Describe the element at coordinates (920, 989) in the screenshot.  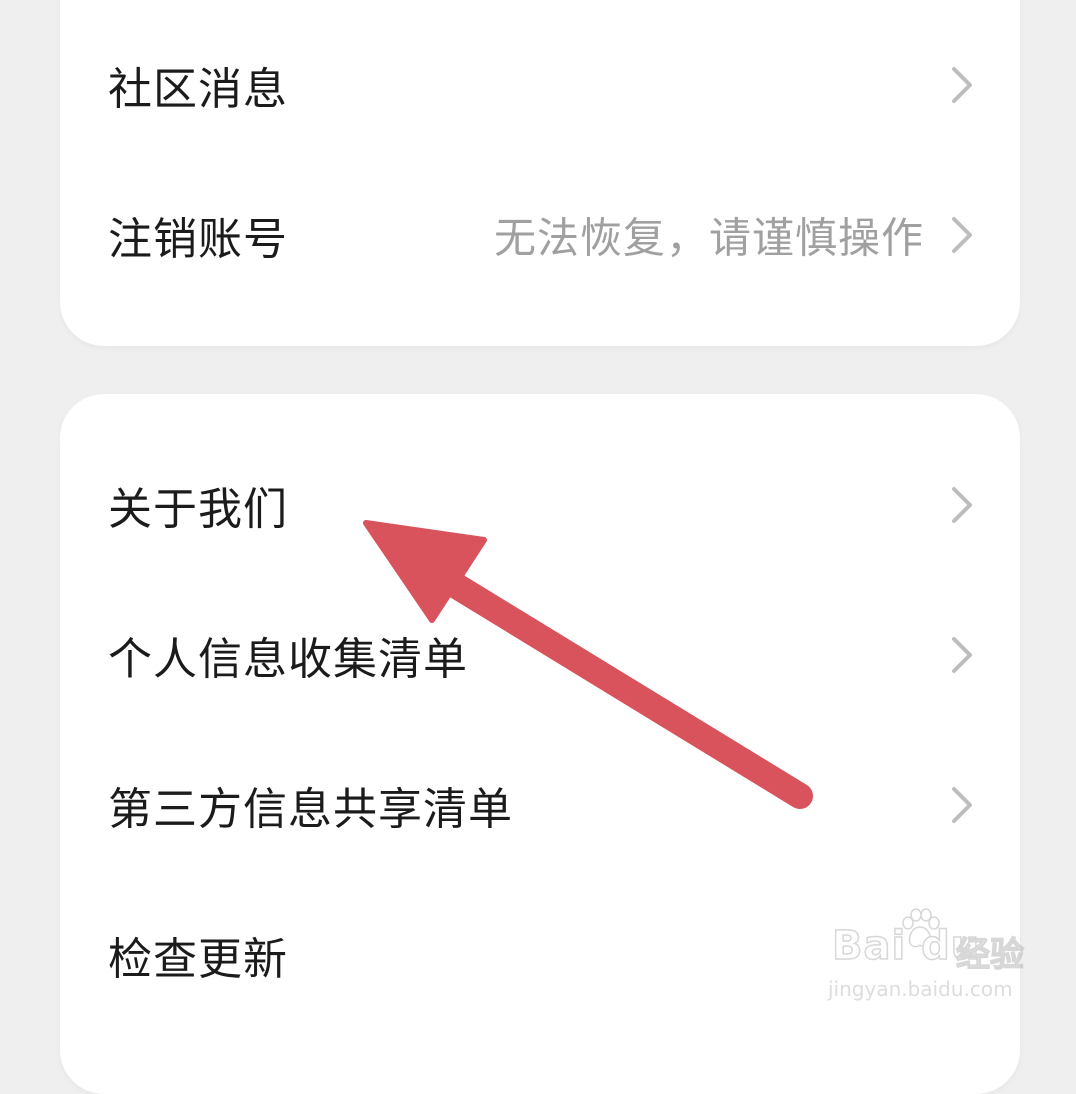
I see `watermark-url: jingyan.baidu.com` at that location.